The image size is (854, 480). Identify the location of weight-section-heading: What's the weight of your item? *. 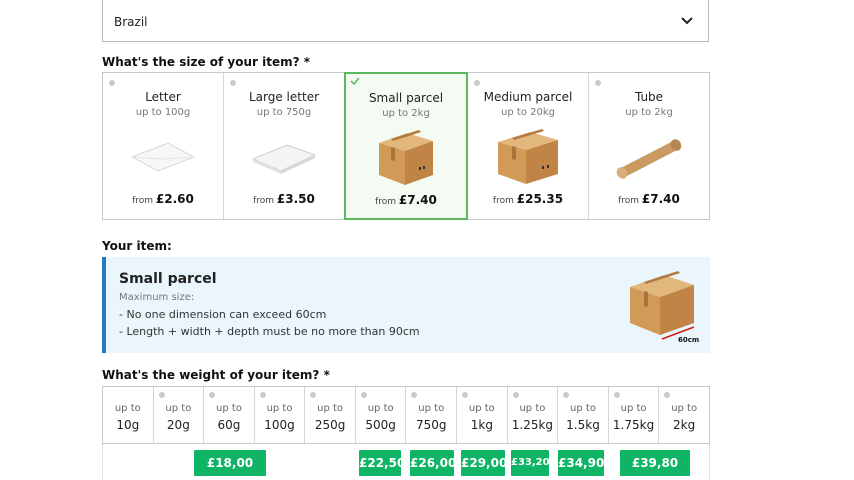
(216, 375).